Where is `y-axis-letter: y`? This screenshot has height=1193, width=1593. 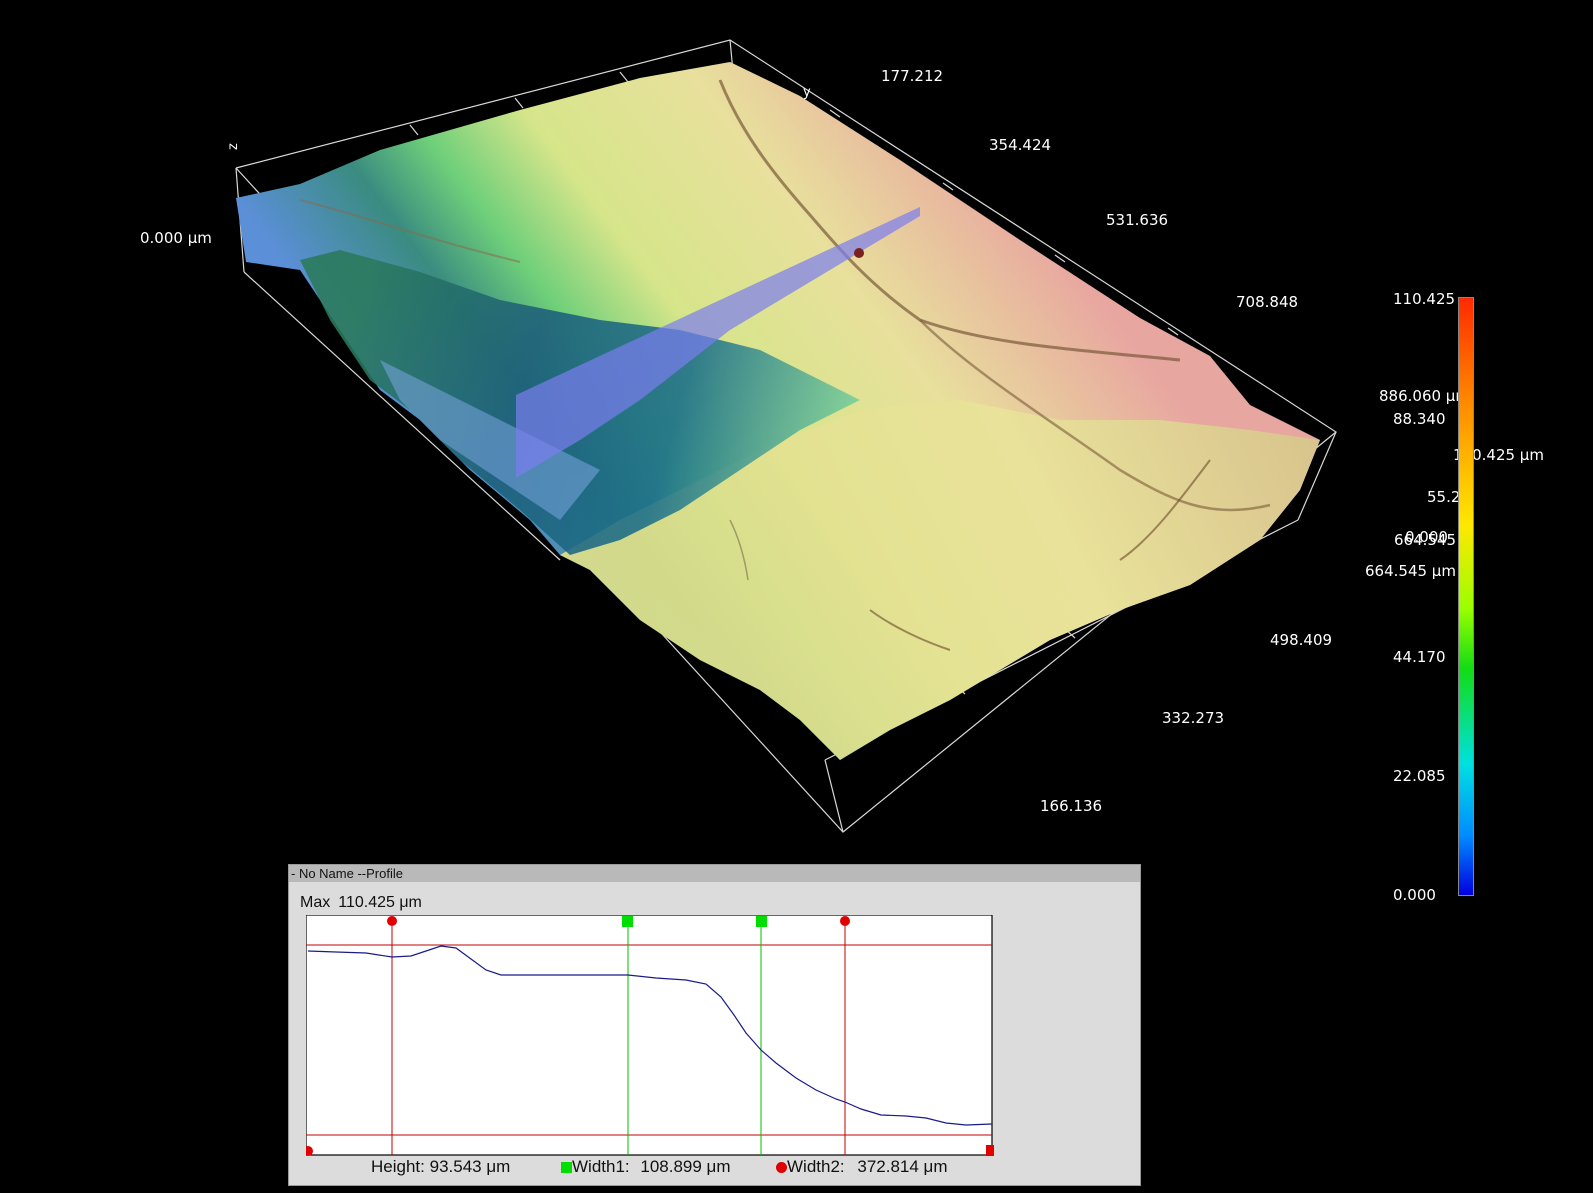
y-axis-letter: y is located at coordinates (807, 92).